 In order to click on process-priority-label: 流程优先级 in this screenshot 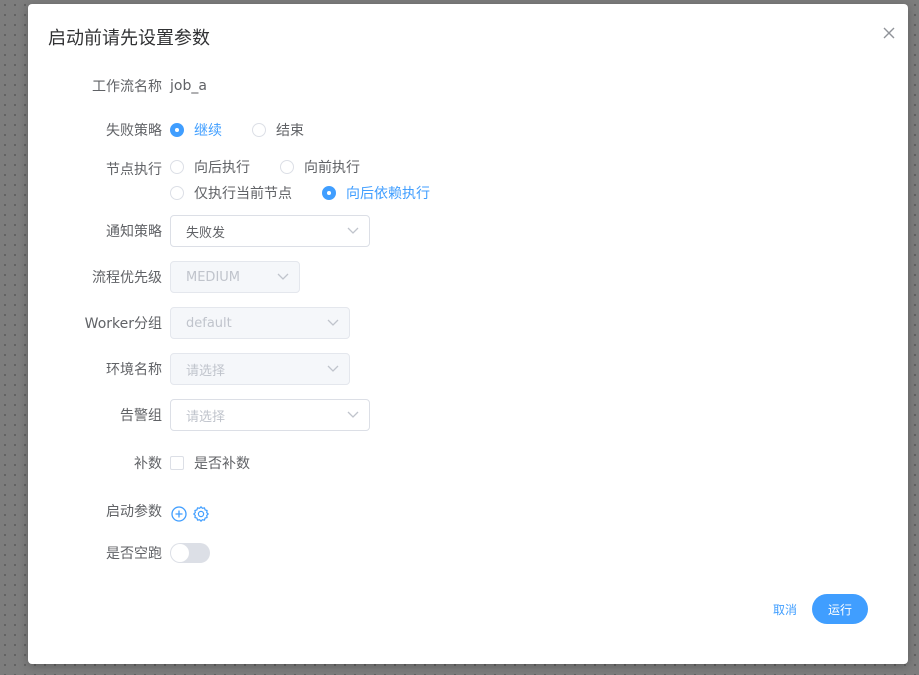, I will do `click(127, 278)`.